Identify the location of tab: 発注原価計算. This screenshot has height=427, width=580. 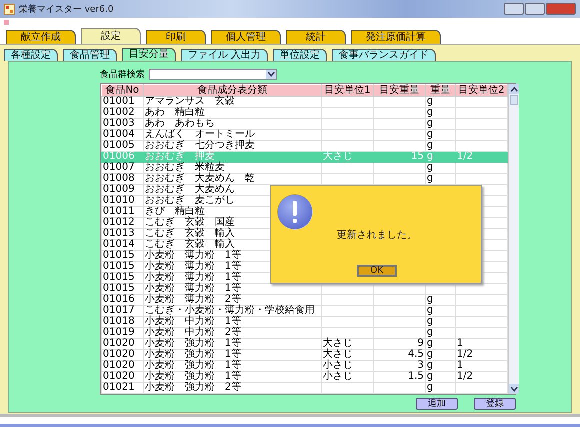
(396, 37).